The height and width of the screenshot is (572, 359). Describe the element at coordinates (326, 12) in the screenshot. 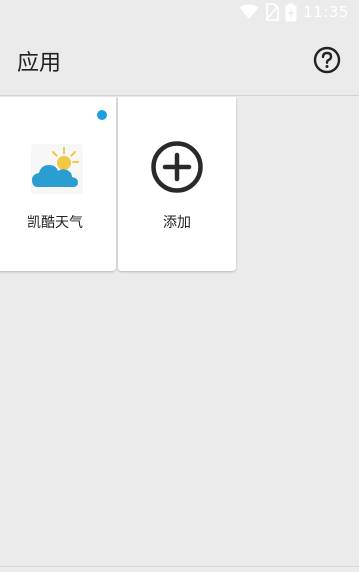

I see `status-time: 11:35` at that location.